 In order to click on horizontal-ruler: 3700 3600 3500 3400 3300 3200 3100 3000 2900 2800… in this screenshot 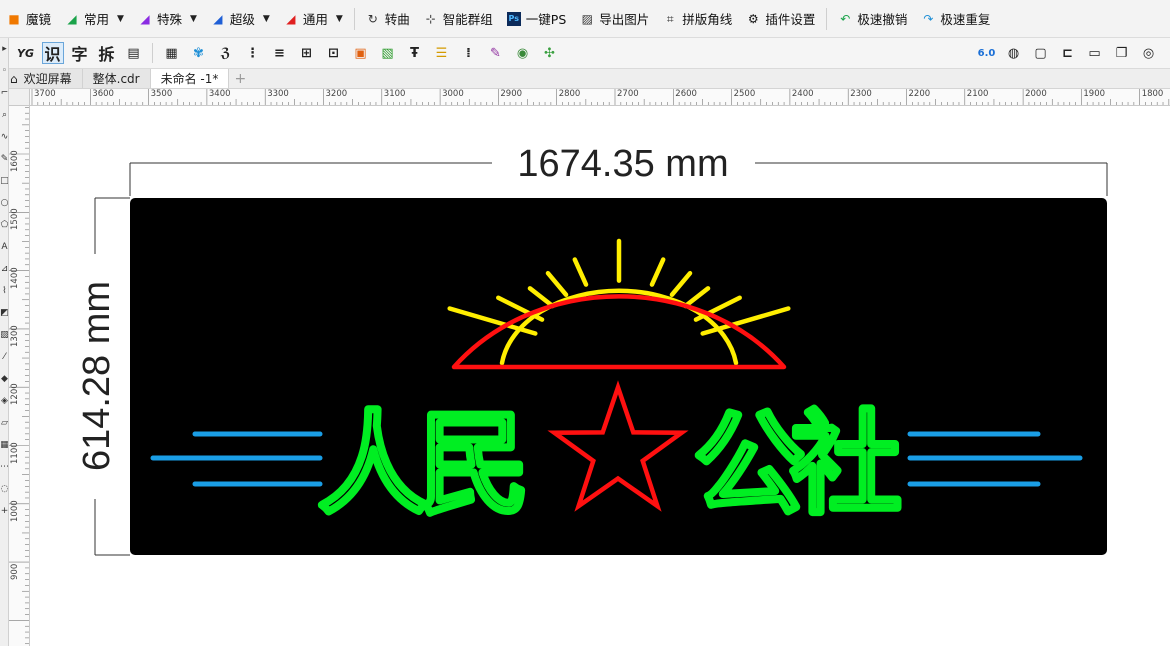, I will do `click(600, 97)`.